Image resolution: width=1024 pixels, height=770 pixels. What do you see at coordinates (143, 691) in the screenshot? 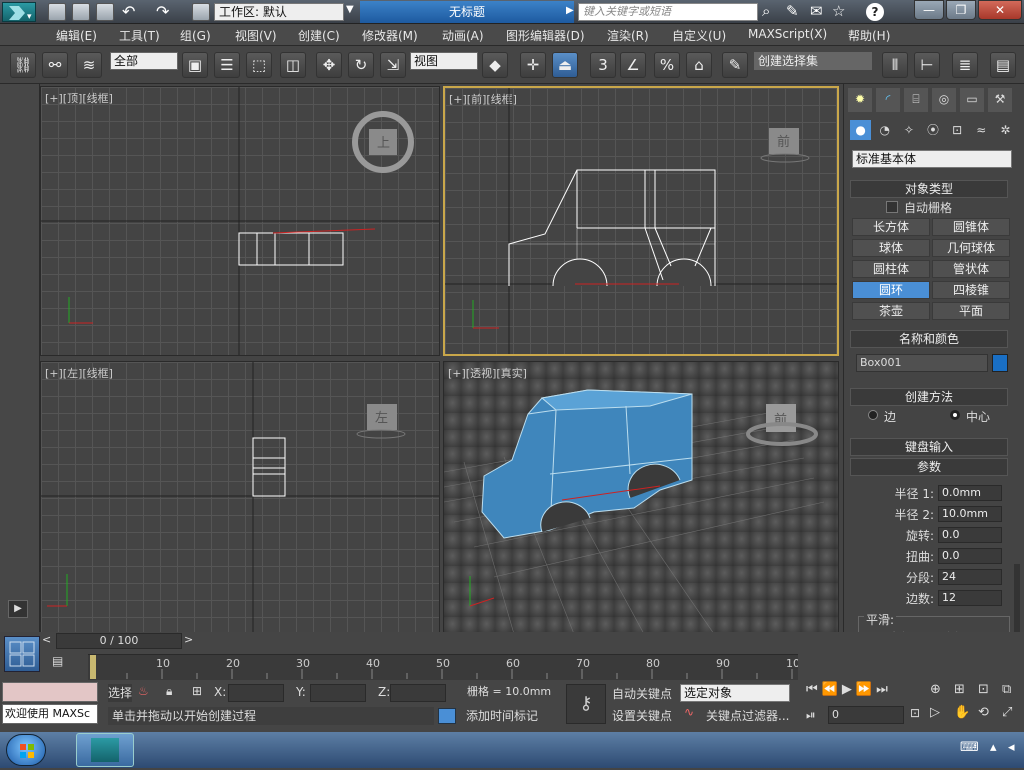
I see `isolate-icon: ♨` at bounding box center [143, 691].